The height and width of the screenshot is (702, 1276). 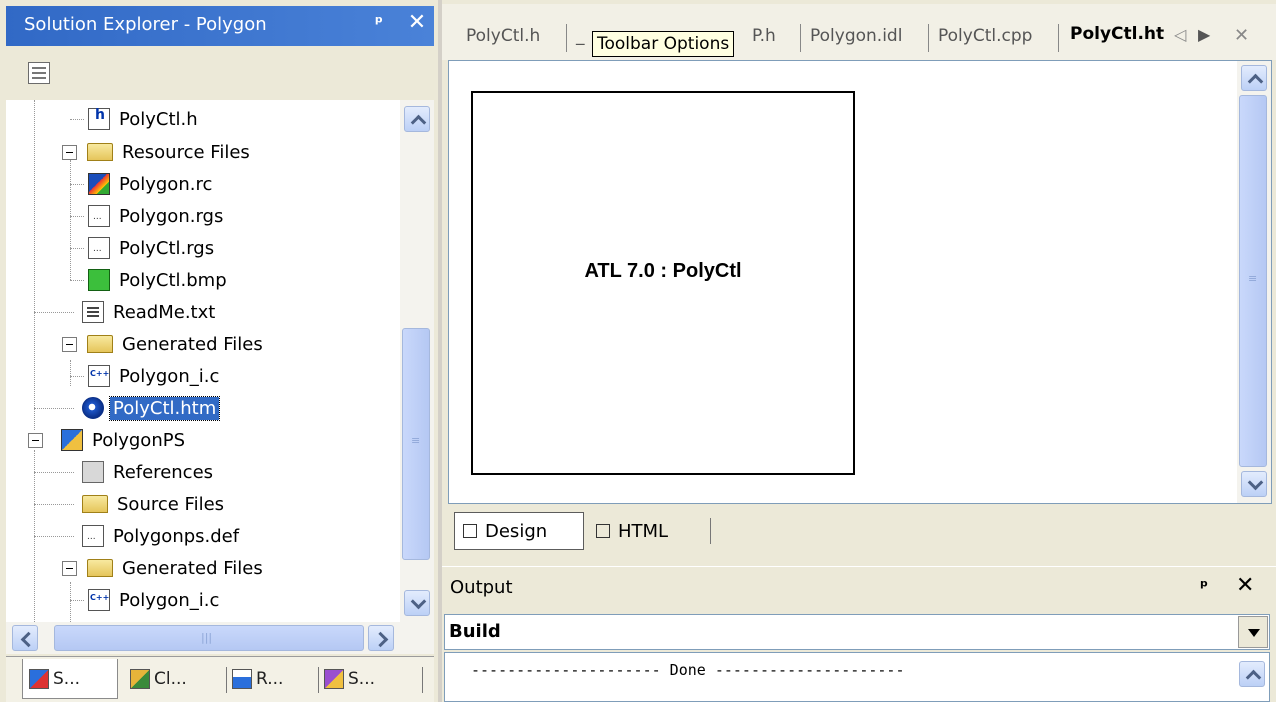 I want to click on references-icon, so click(x=93, y=472).